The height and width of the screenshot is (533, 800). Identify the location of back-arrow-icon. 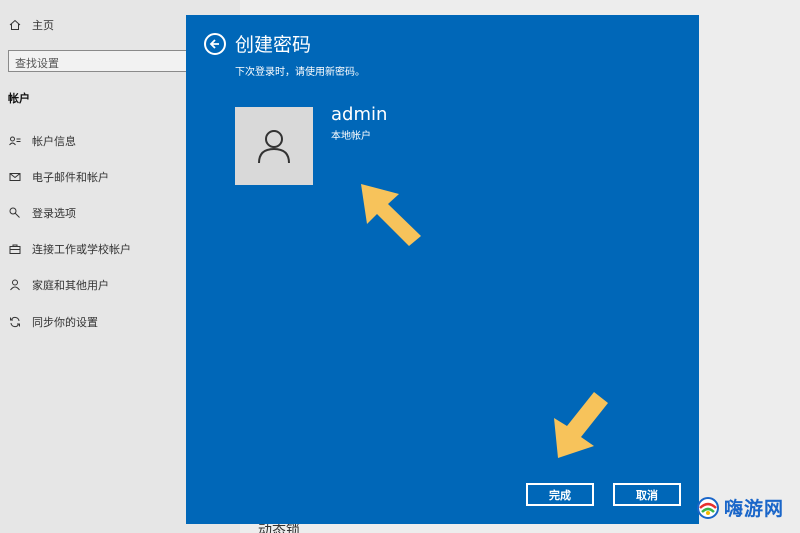
(214, 44).